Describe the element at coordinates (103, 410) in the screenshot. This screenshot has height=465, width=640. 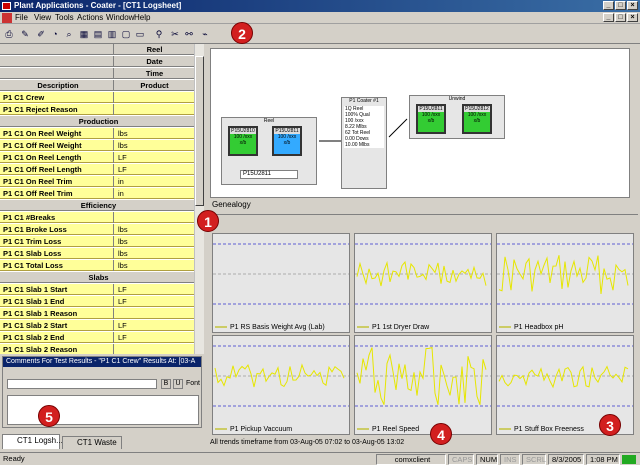
I see `comment-textarea` at that location.